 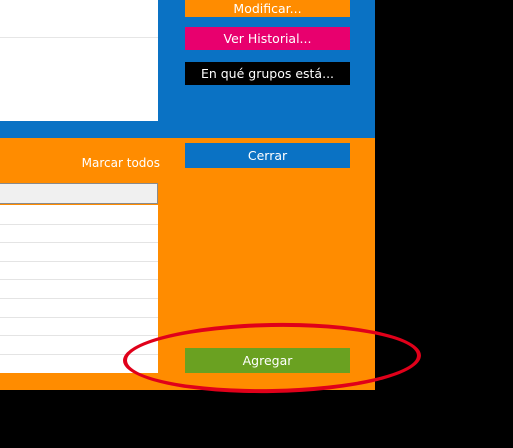 What do you see at coordinates (79, 60) in the screenshot?
I see `top-list-area` at bounding box center [79, 60].